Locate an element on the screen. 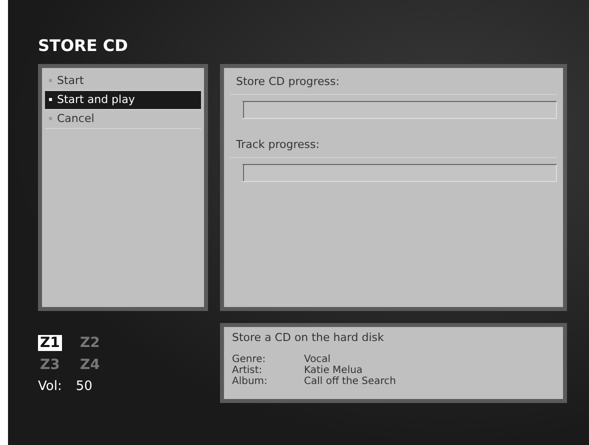  menu-item: Start and play is located at coordinates (123, 100).